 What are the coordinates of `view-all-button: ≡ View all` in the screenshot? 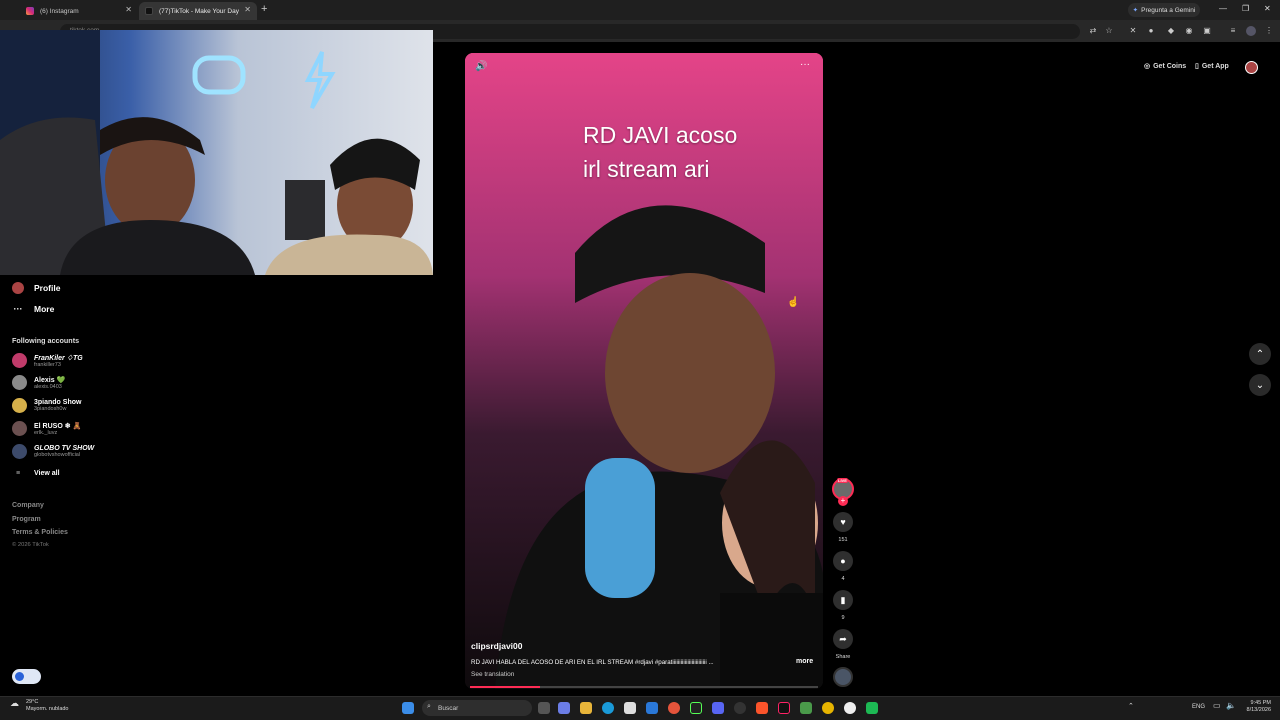 It's located at (36, 473).